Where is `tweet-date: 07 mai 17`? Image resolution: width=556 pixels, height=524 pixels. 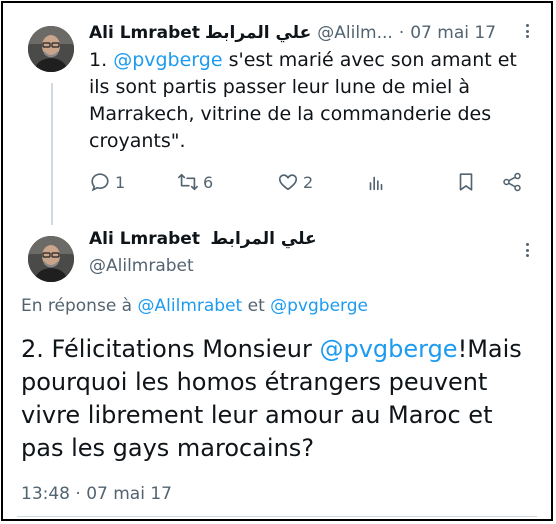
tweet-date: 07 mai 17 is located at coordinates (453, 33).